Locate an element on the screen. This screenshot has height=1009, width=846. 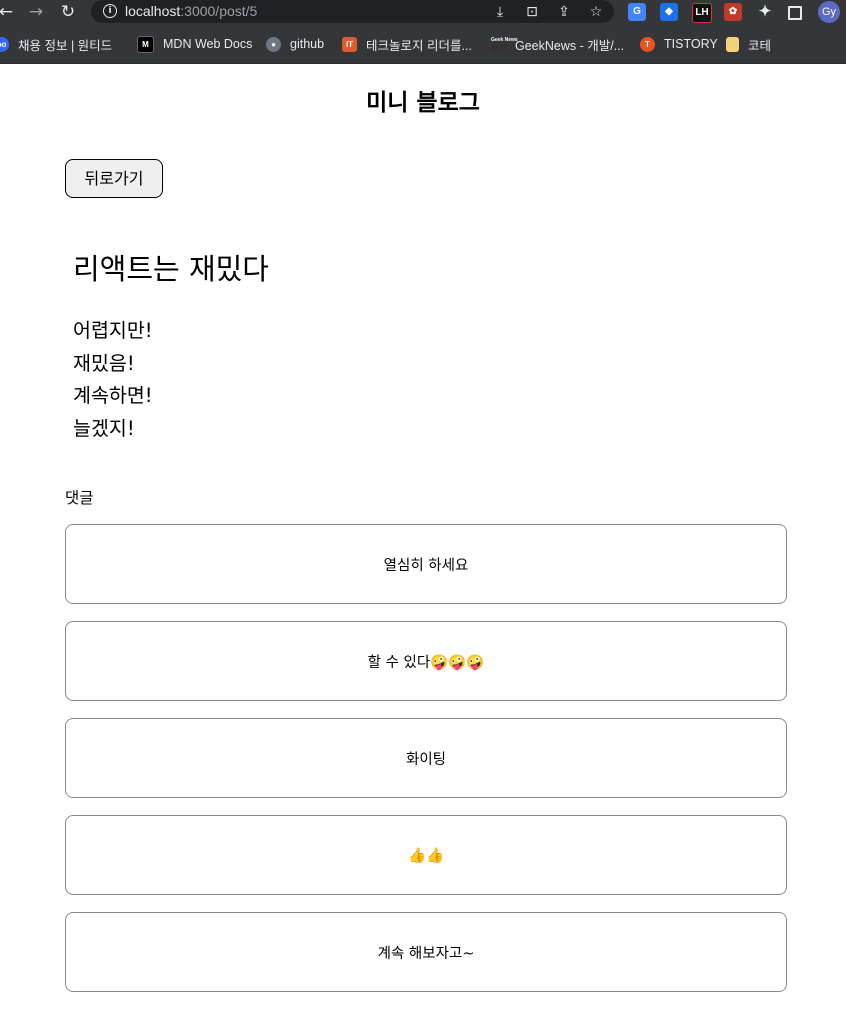
site-info-icon: i is located at coordinates (110, 11).